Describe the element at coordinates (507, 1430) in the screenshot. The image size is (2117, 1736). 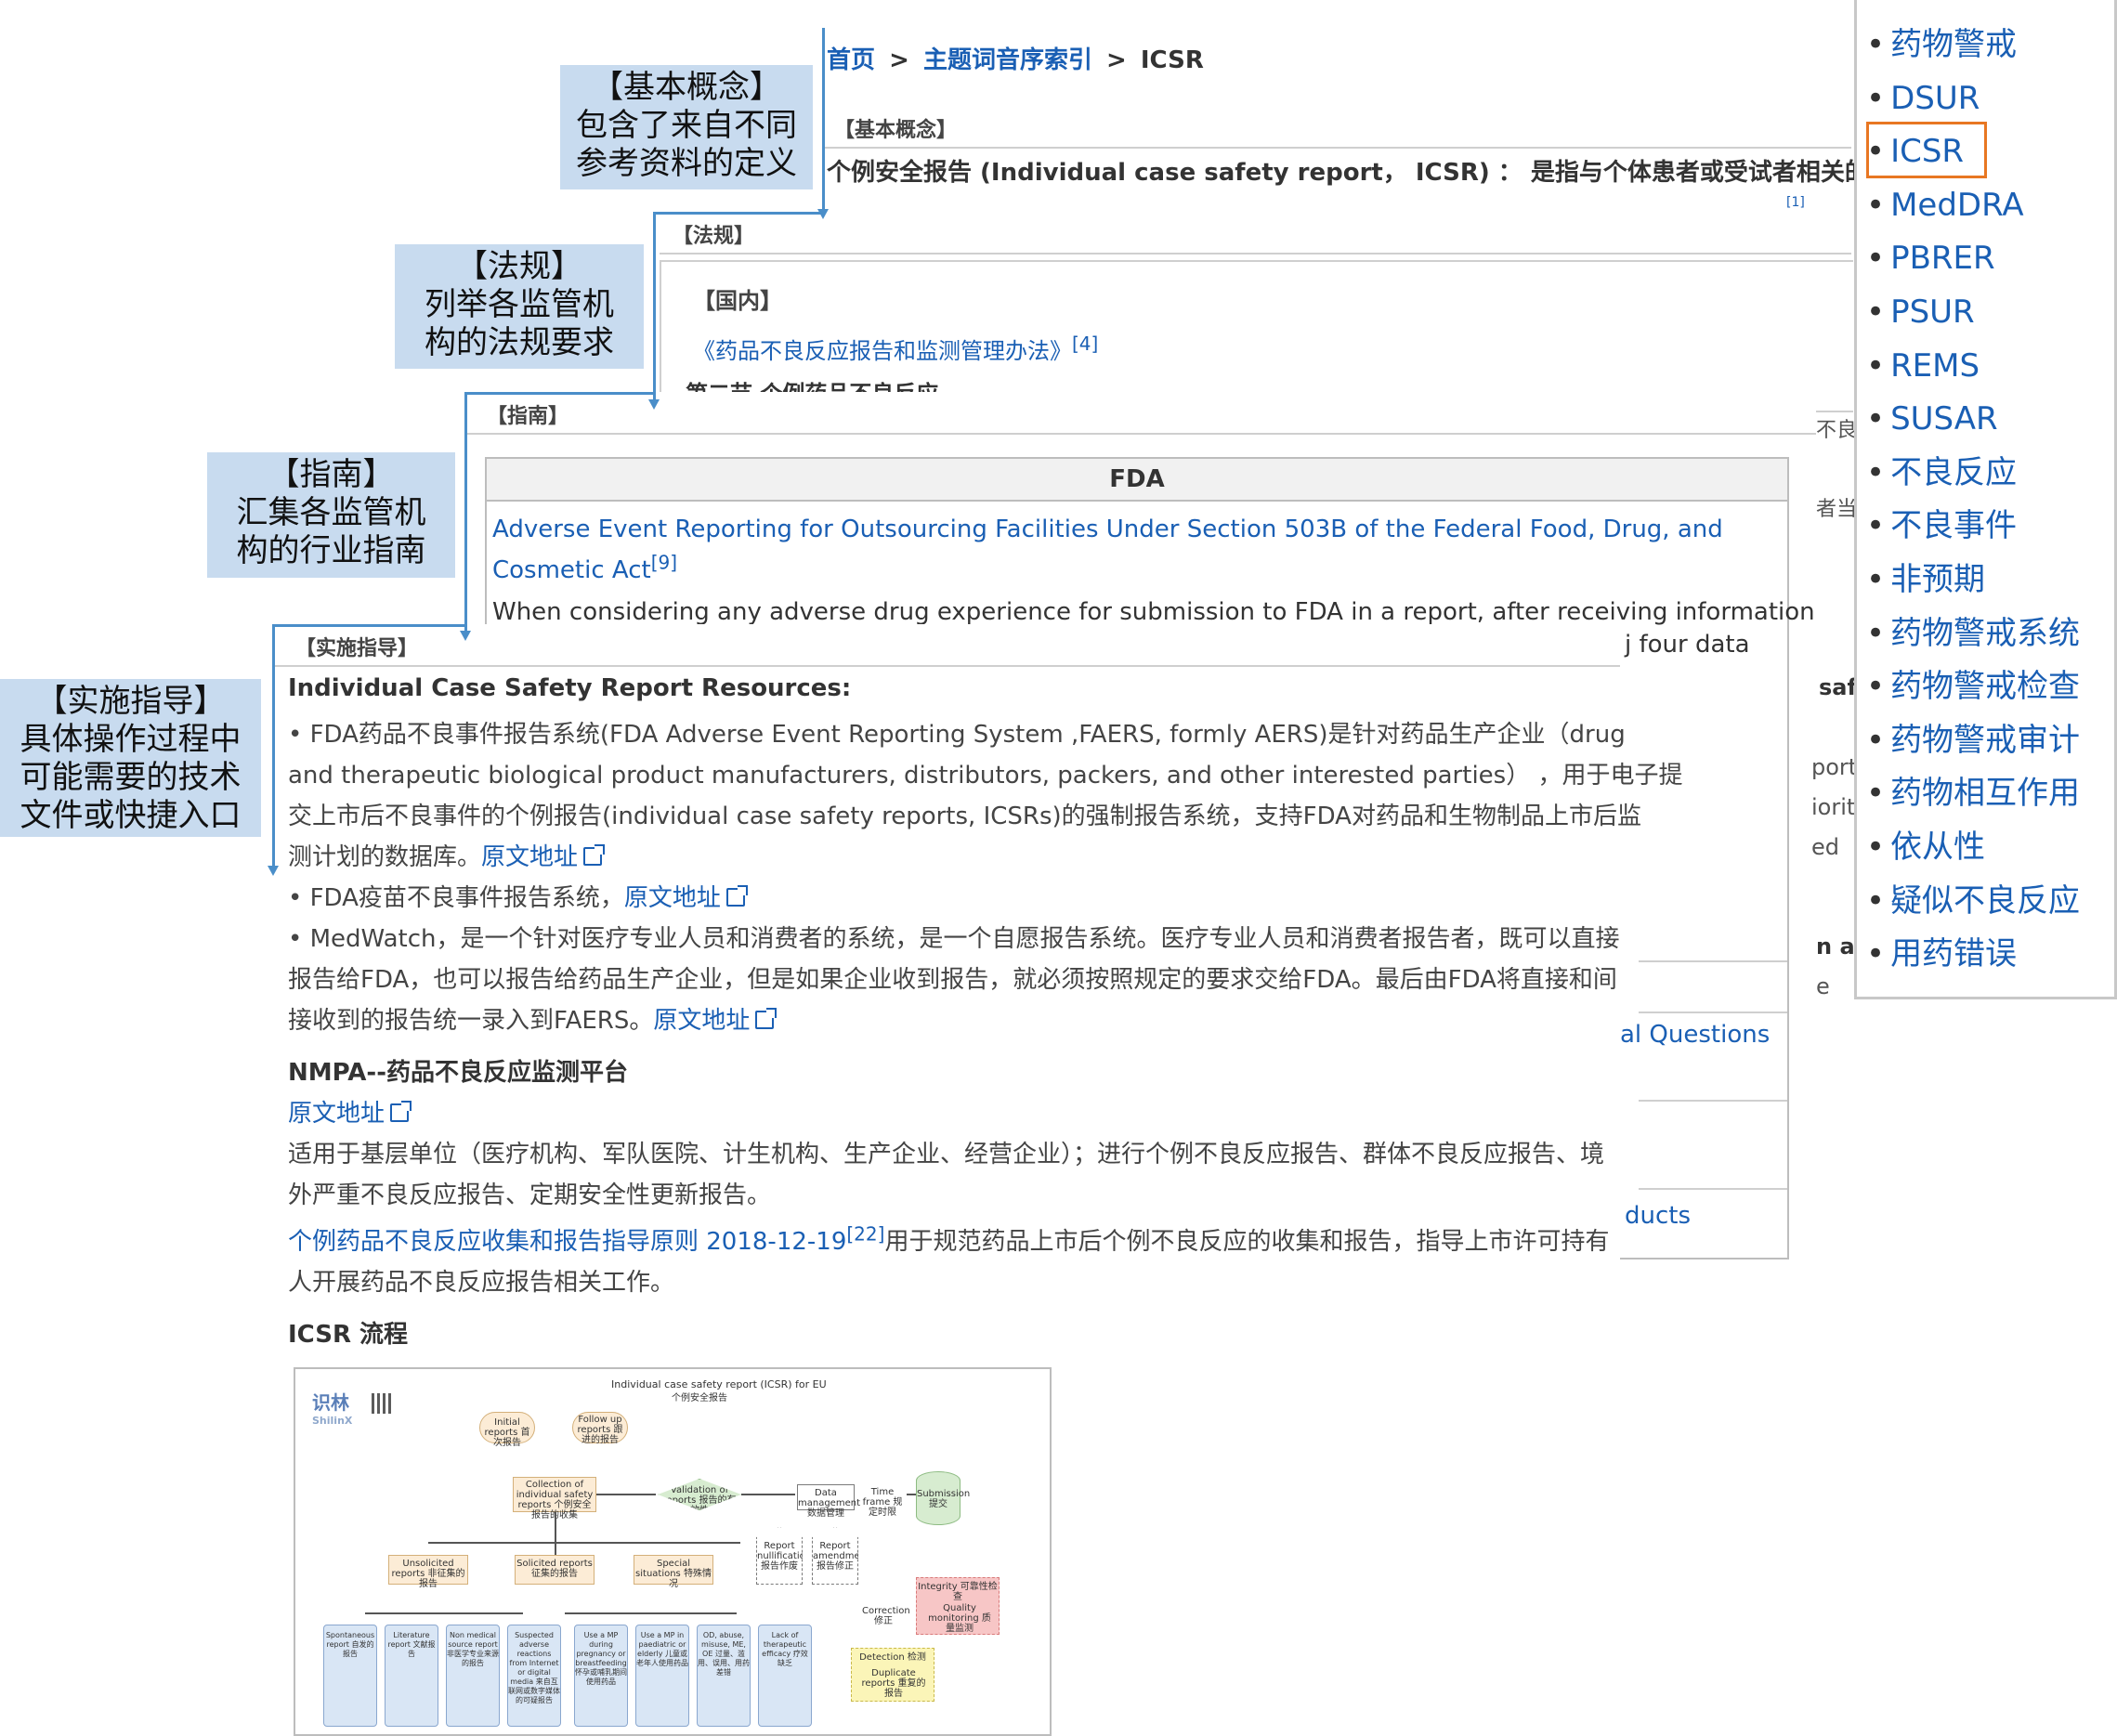
I see `initial-reports-box: Initial reports 首次报告` at that location.